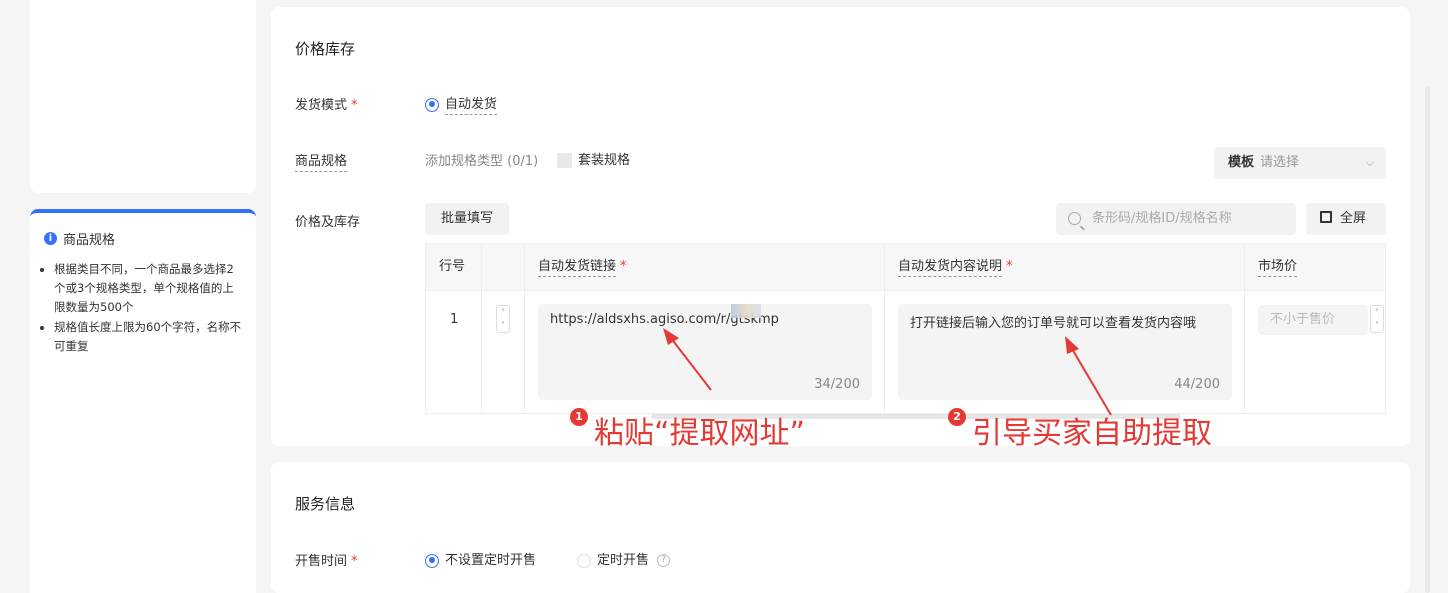 The image size is (1448, 593). Describe the element at coordinates (1072, 345) in the screenshot. I see `arrow-2-head` at that location.